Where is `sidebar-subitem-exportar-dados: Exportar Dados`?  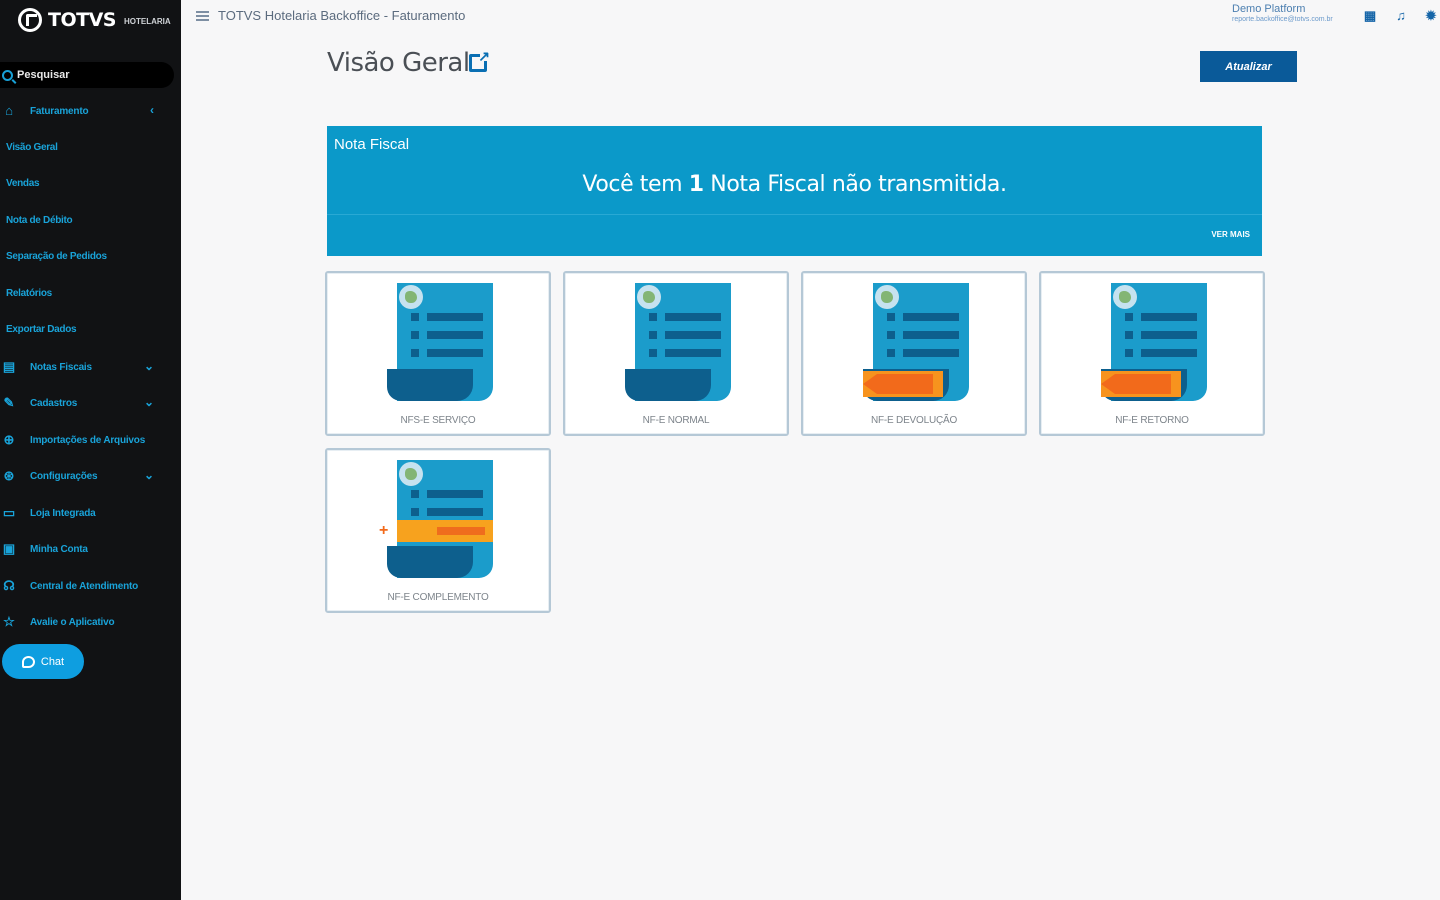 sidebar-subitem-exportar-dados: Exportar Dados is located at coordinates (41, 329).